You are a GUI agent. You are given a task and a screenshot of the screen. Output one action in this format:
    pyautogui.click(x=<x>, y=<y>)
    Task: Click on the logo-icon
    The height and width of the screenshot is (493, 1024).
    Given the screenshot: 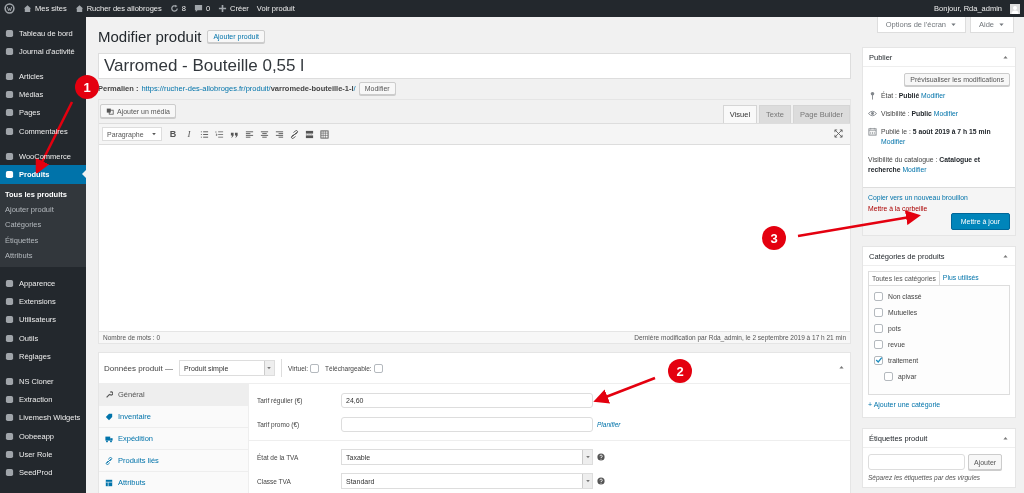 What is the action you would take?
    pyautogui.click(x=9, y=8)
    